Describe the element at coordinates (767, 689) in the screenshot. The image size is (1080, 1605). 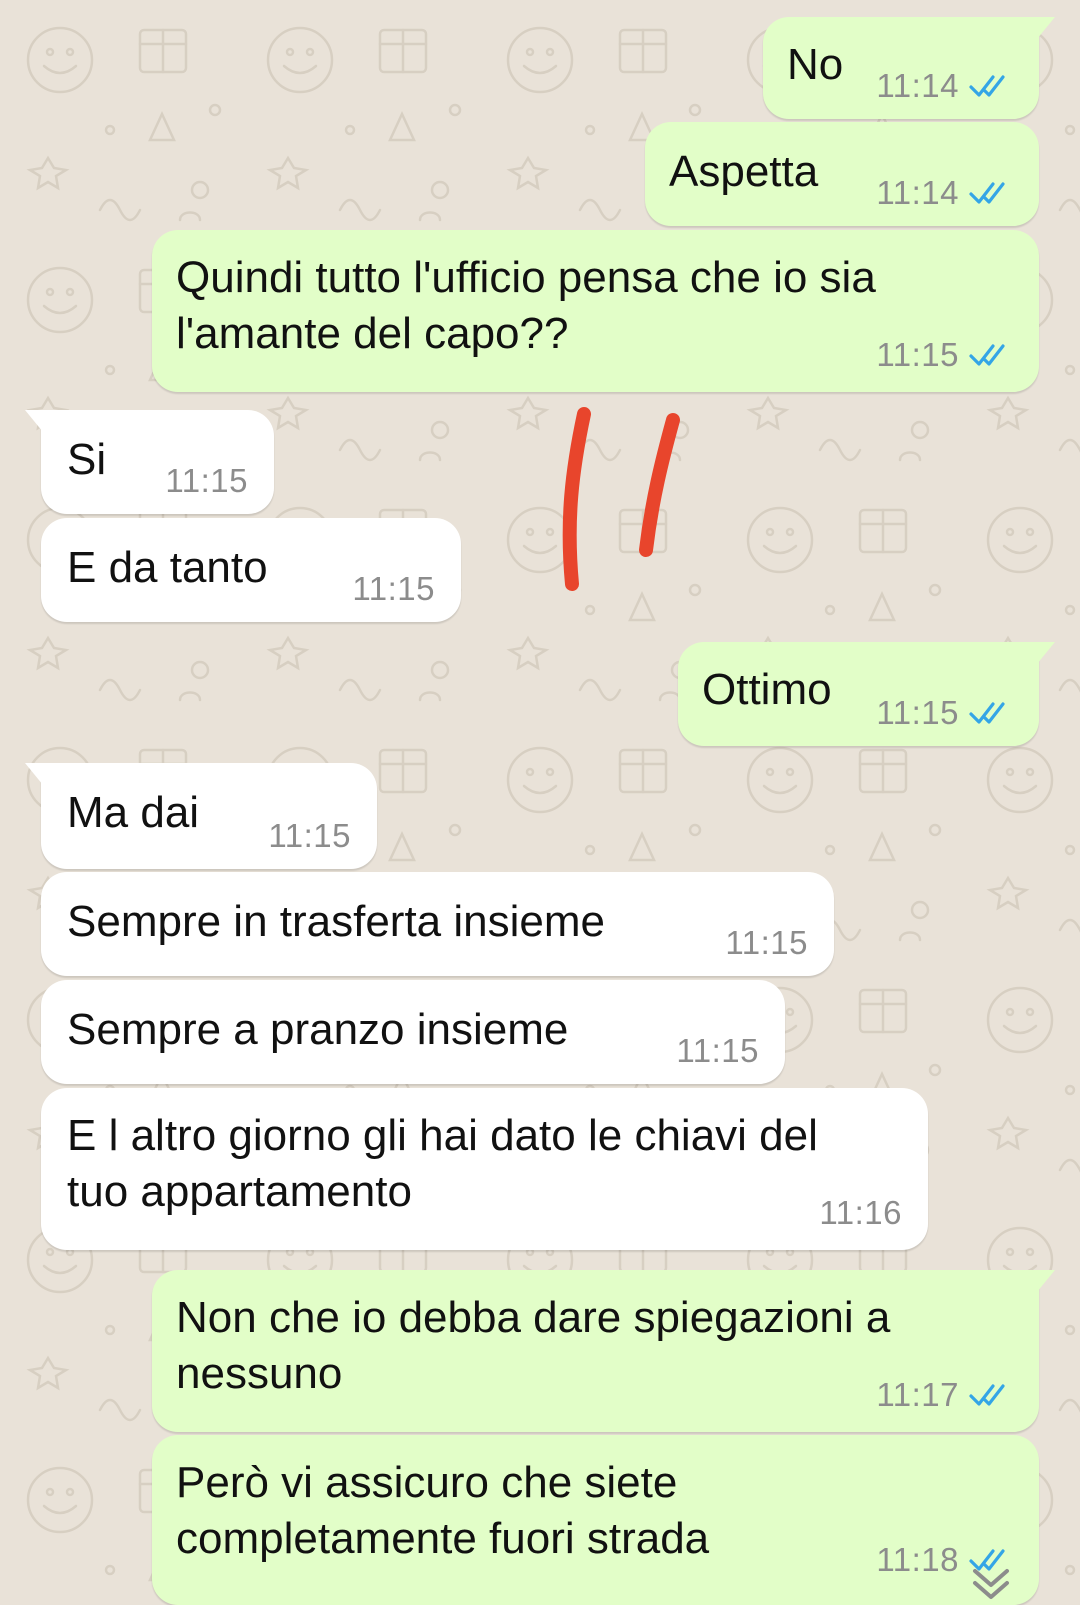
I see `message-text: Ottimo` at that location.